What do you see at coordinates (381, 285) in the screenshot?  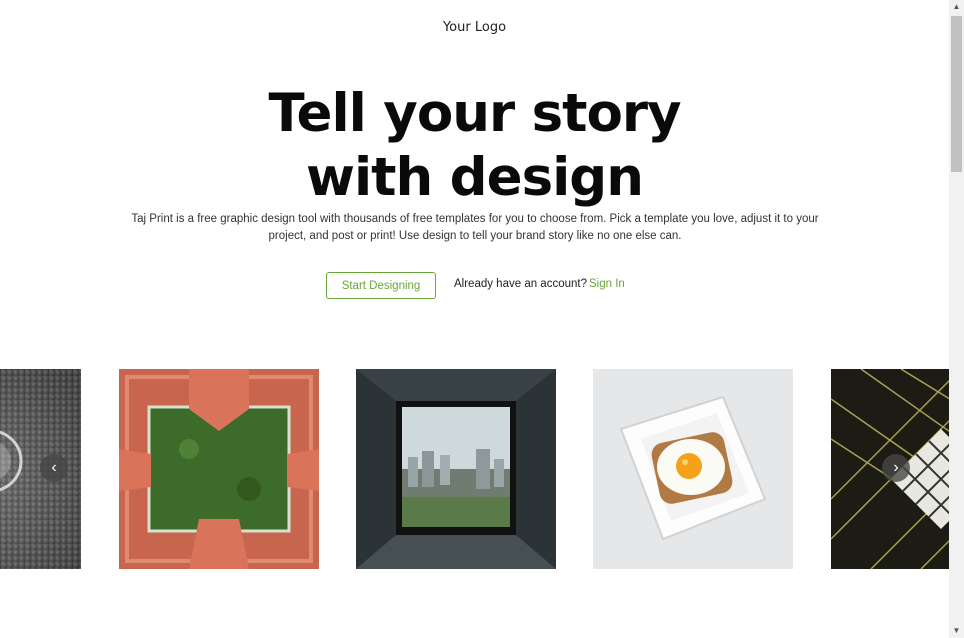 I see `start-designing-button: Start Designing` at bounding box center [381, 285].